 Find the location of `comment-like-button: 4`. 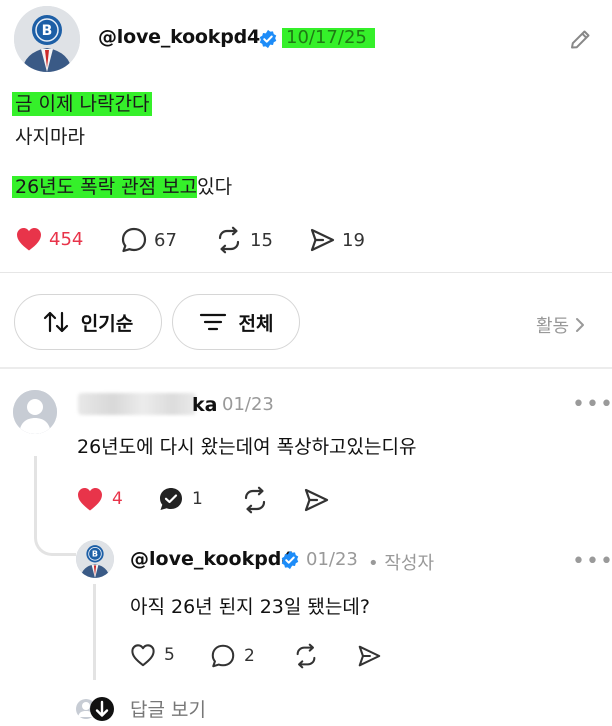

comment-like-button: 4 is located at coordinates (99, 499).